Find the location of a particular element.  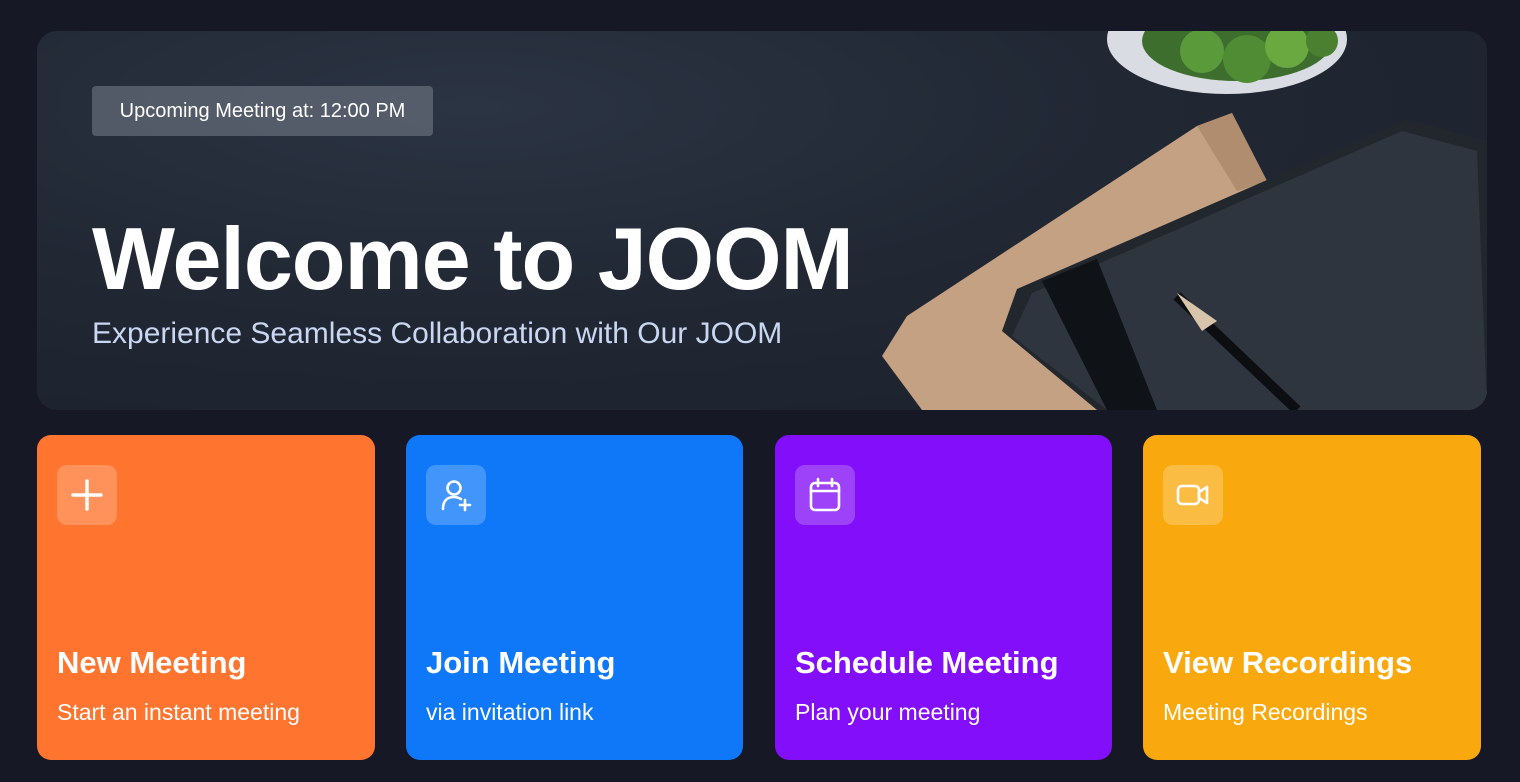

schedule-meeting-card: Schedule Meeting Plan your meeting is located at coordinates (943, 597).